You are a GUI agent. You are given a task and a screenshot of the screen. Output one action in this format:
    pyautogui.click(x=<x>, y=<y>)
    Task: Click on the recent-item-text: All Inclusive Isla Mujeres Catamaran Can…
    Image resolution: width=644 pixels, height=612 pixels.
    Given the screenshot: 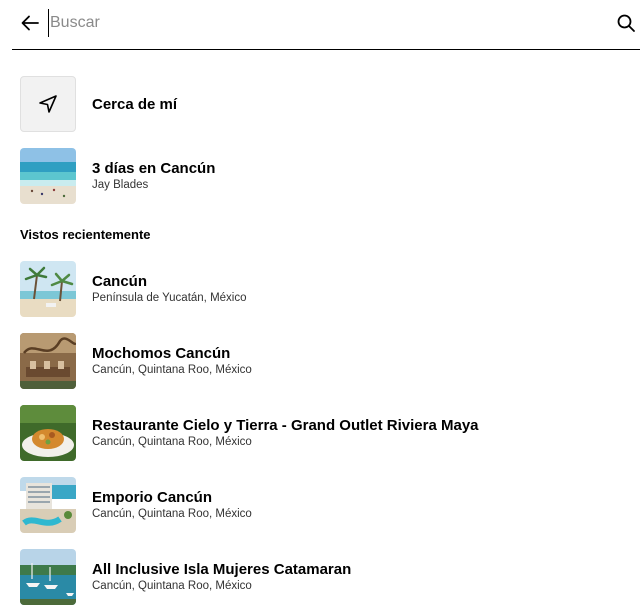 What is the action you would take?
    pyautogui.click(x=221, y=577)
    